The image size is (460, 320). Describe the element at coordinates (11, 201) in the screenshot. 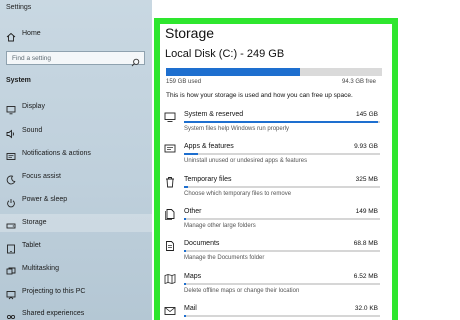

I see `power-icon` at that location.